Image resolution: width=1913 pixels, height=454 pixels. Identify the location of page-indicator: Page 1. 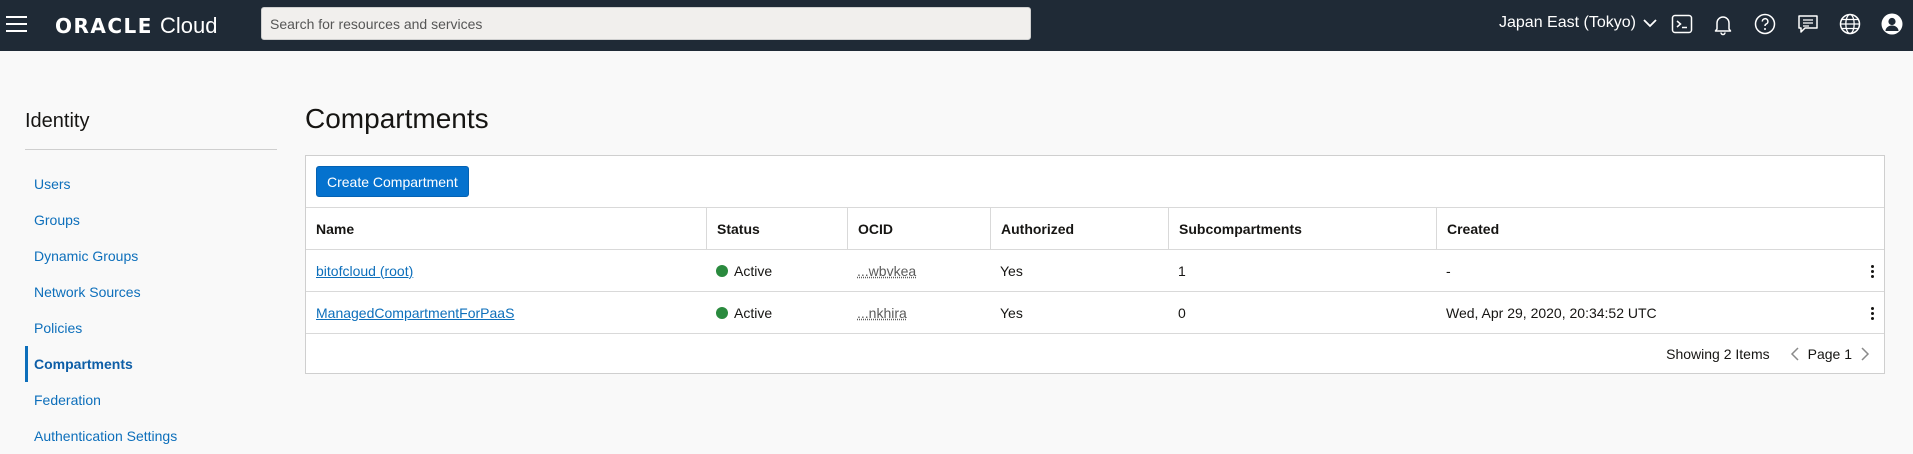
(1830, 354).